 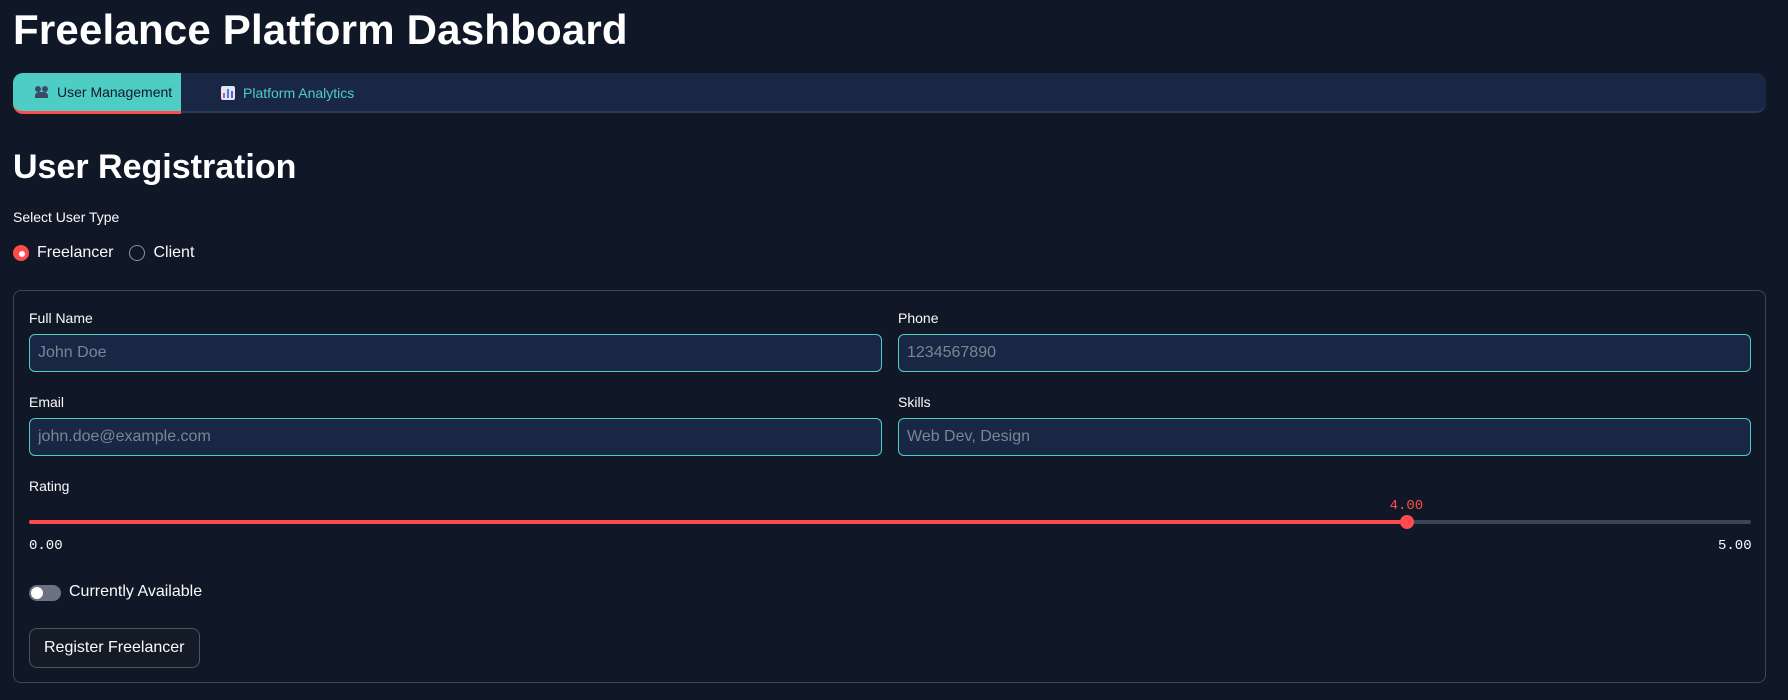 I want to click on phone-label: Phone, so click(x=918, y=318).